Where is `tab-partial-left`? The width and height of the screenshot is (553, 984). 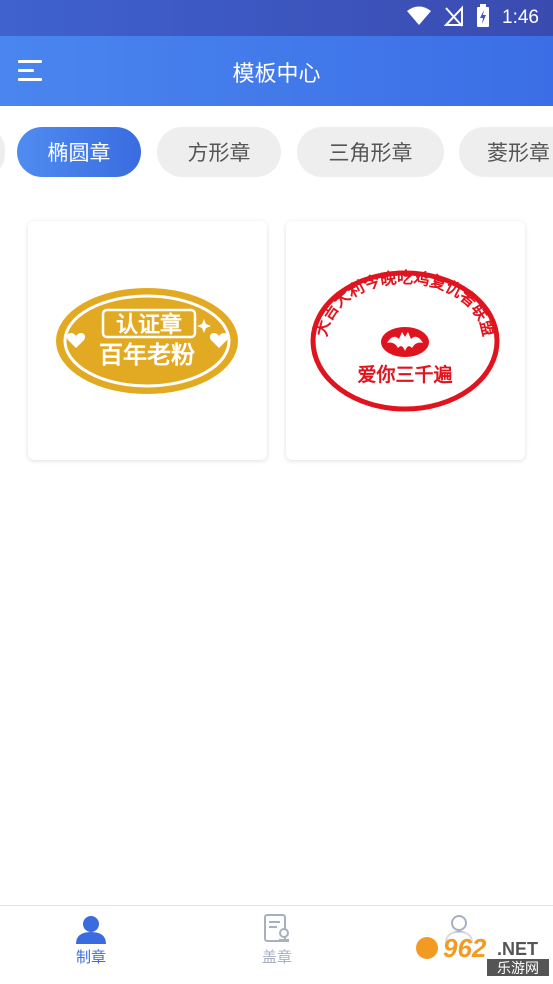 tab-partial-left is located at coordinates (2, 152).